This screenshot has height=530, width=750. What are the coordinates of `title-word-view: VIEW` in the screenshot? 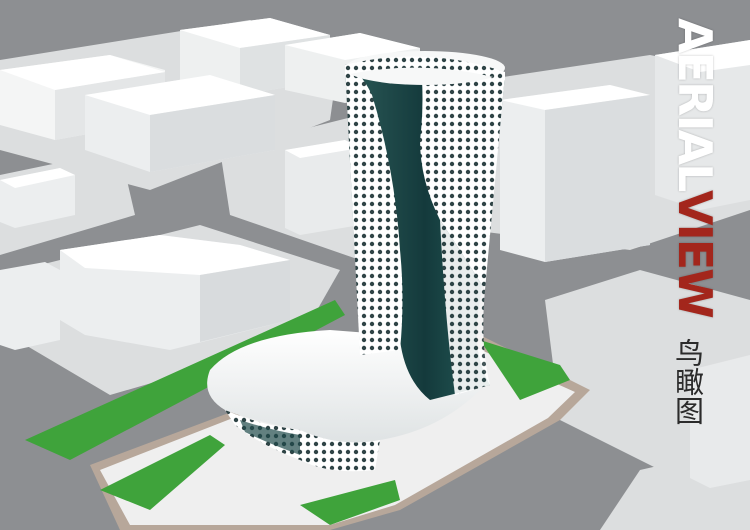 It's located at (695, 254).